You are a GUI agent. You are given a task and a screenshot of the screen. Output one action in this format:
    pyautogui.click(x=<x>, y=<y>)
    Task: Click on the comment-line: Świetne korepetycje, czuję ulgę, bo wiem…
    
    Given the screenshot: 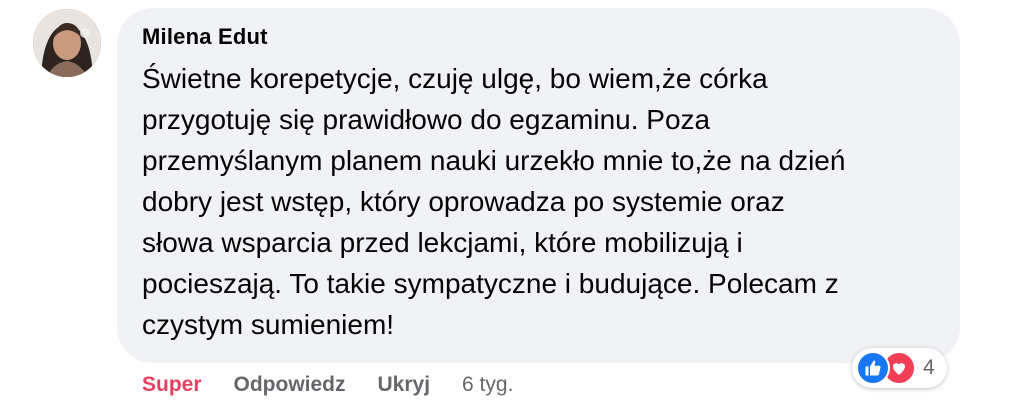 What is the action you would take?
    pyautogui.click(x=455, y=78)
    